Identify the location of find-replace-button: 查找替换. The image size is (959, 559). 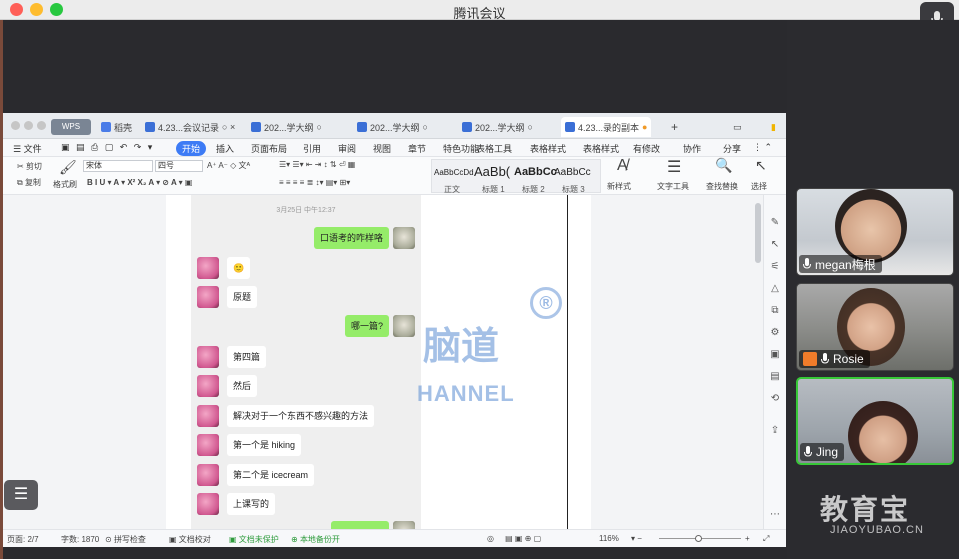
(722, 186).